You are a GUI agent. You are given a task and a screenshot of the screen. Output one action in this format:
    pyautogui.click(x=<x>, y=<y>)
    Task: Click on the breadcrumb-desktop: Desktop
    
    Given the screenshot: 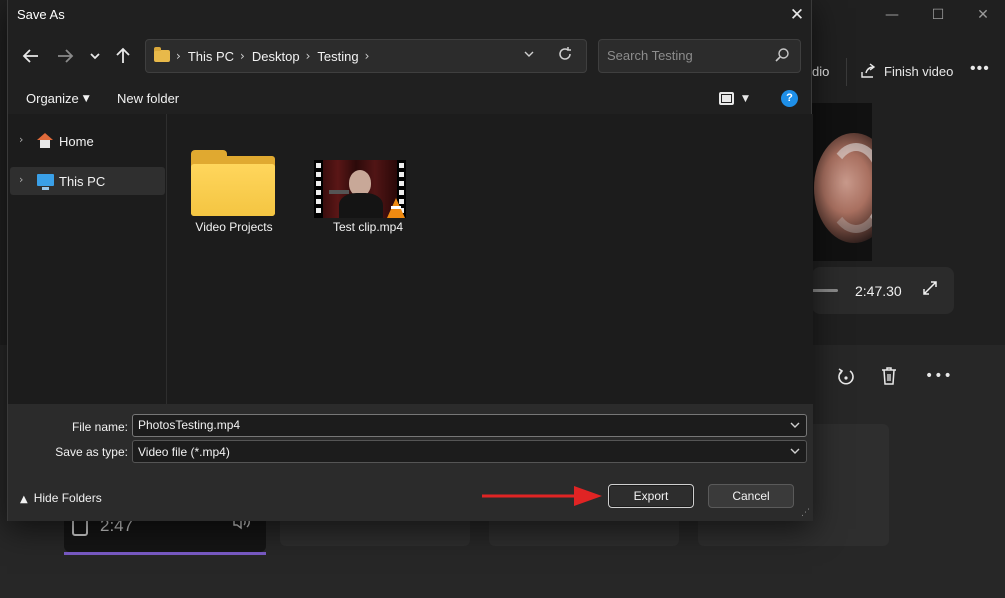 What is the action you would take?
    pyautogui.click(x=276, y=56)
    